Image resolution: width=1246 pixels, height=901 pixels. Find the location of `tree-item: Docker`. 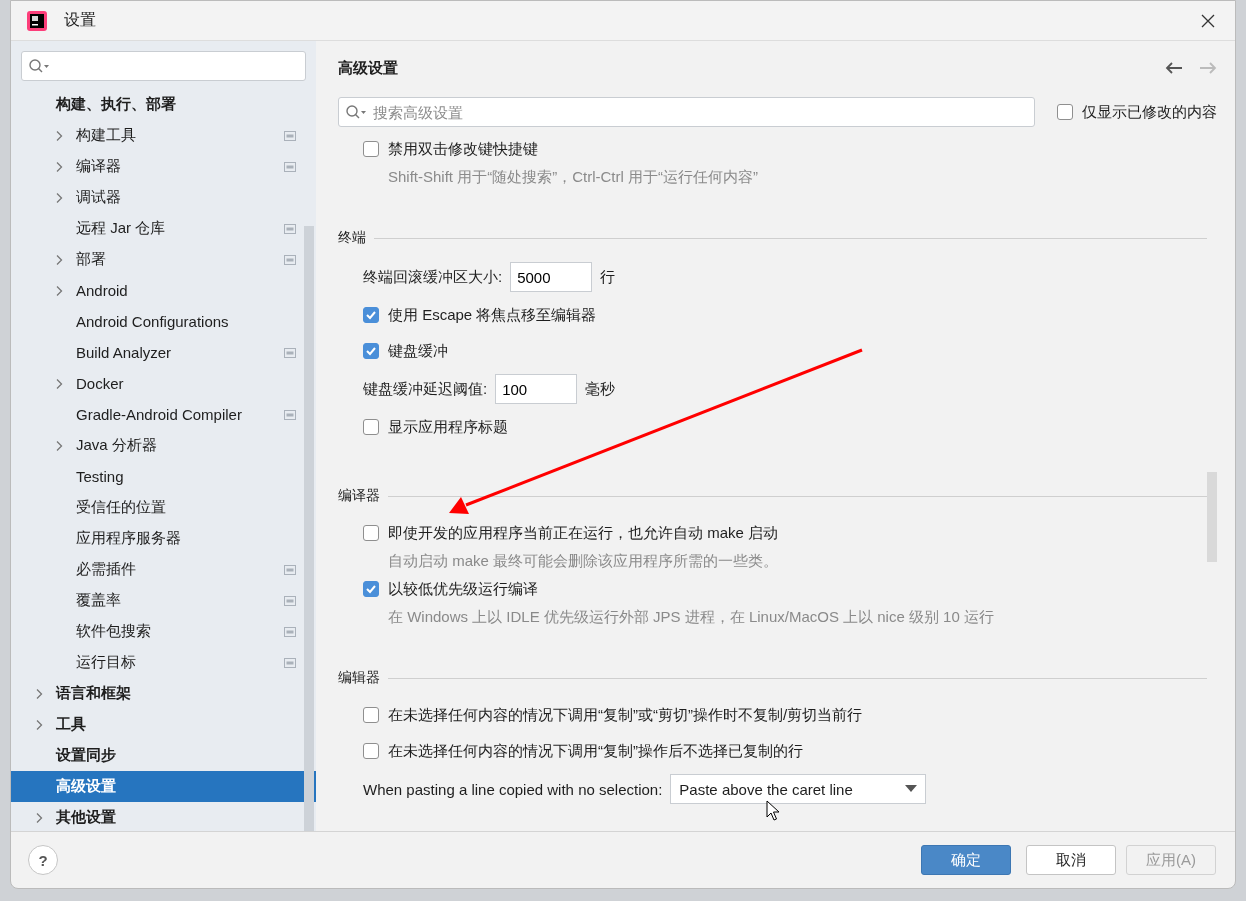

tree-item: Docker is located at coordinates (163, 383).